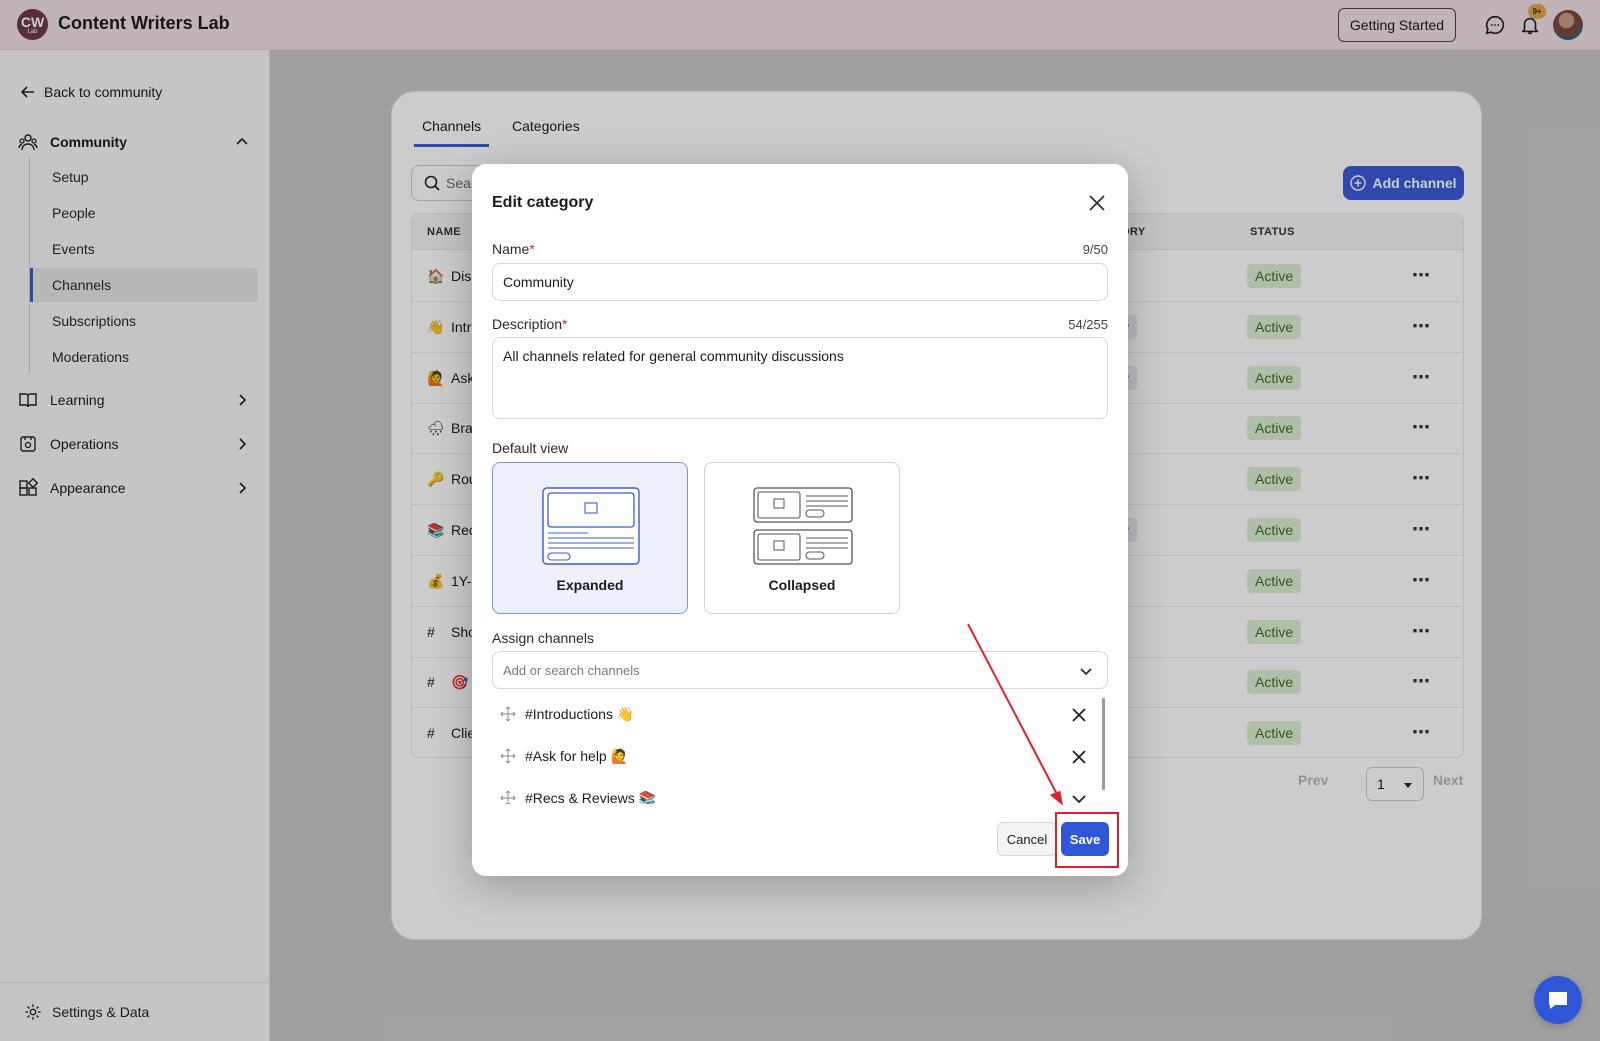 This screenshot has height=1041, width=1600. Describe the element at coordinates (1086, 672) in the screenshot. I see `chevron-down-icon` at that location.